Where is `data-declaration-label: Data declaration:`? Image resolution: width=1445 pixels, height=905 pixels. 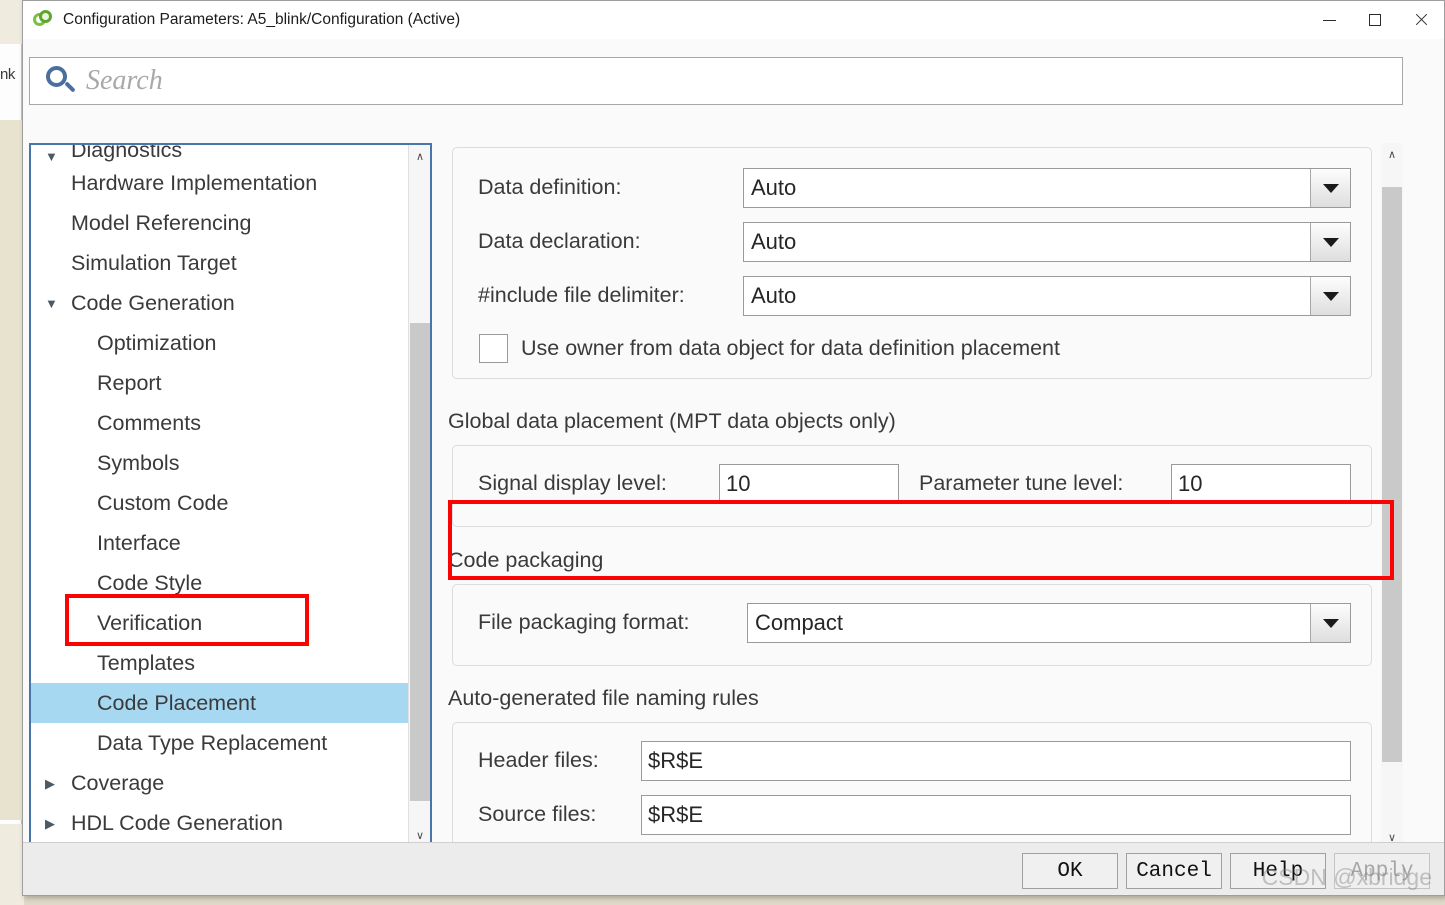 data-declaration-label: Data declaration: is located at coordinates (559, 241).